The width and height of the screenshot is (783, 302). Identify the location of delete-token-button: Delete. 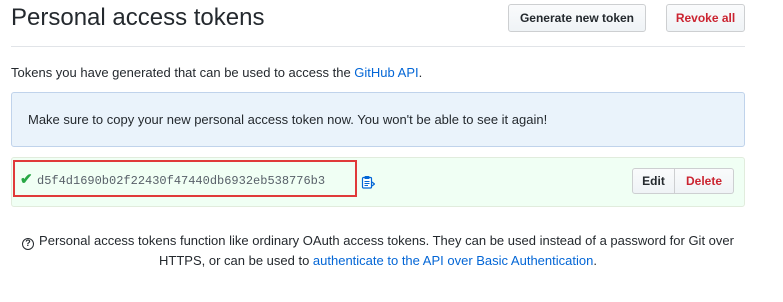
(704, 181).